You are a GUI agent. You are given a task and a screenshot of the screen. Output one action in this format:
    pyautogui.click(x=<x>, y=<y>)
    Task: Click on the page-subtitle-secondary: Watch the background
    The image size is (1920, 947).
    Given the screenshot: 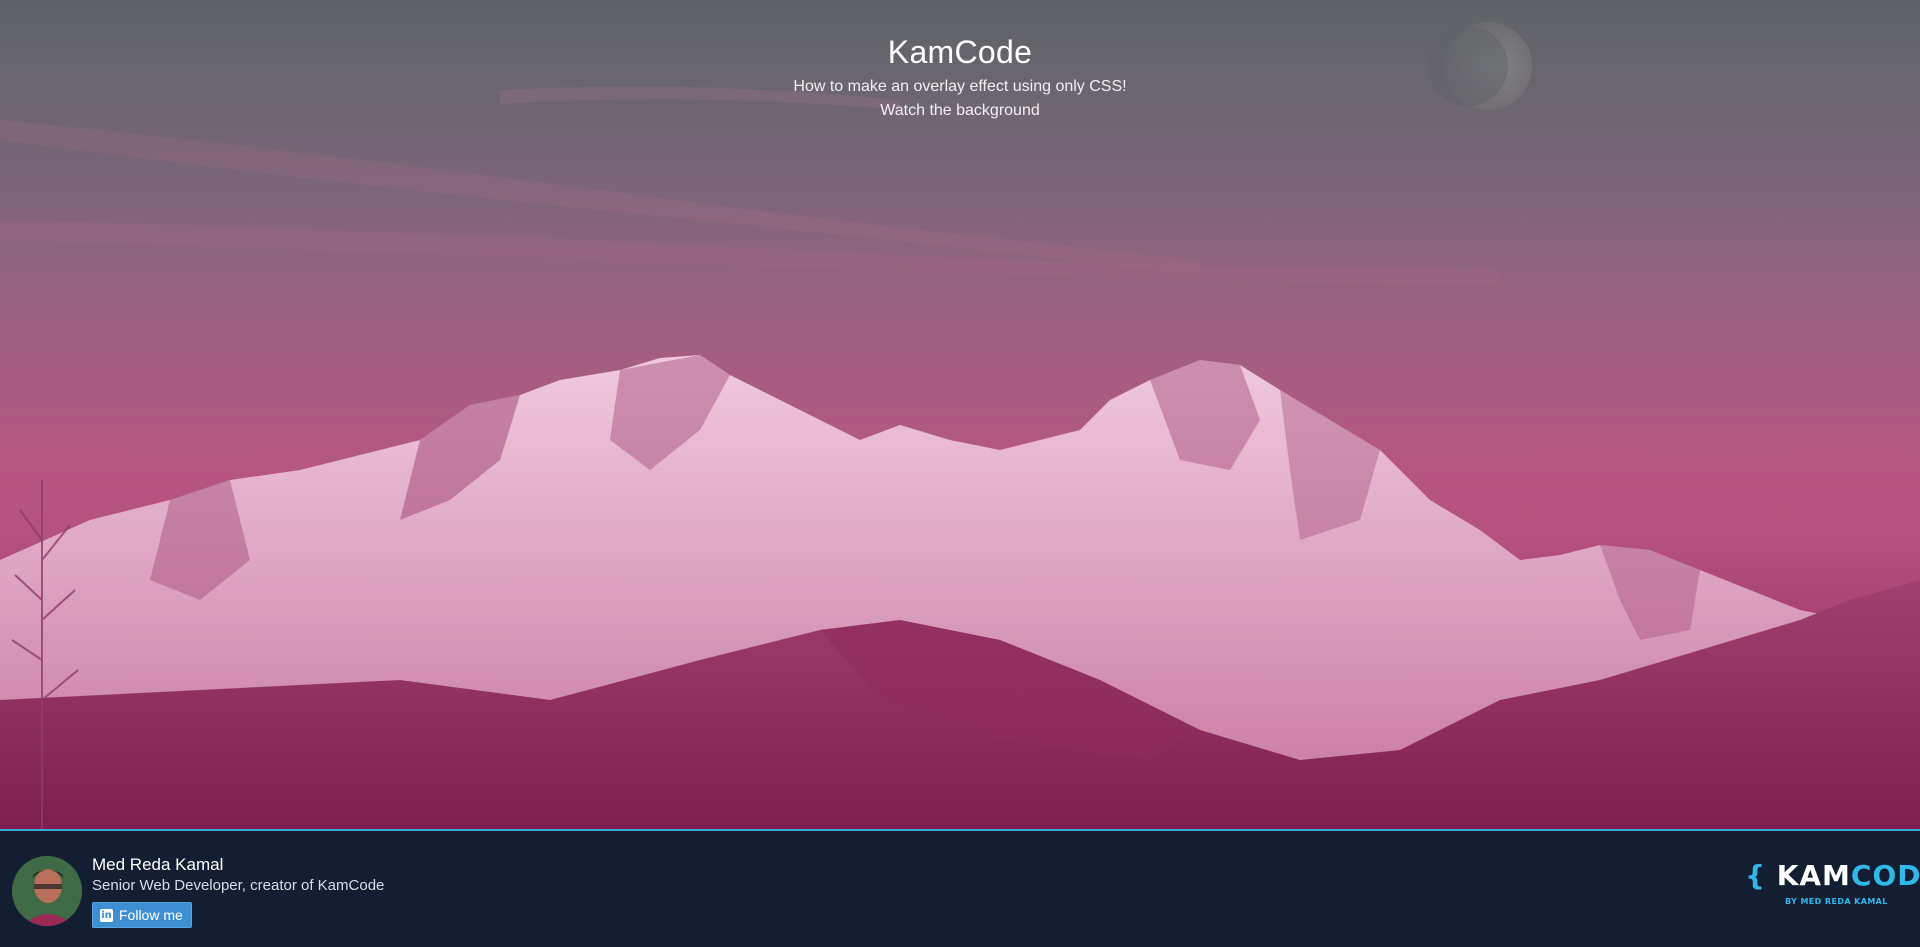 What is the action you would take?
    pyautogui.click(x=960, y=110)
    